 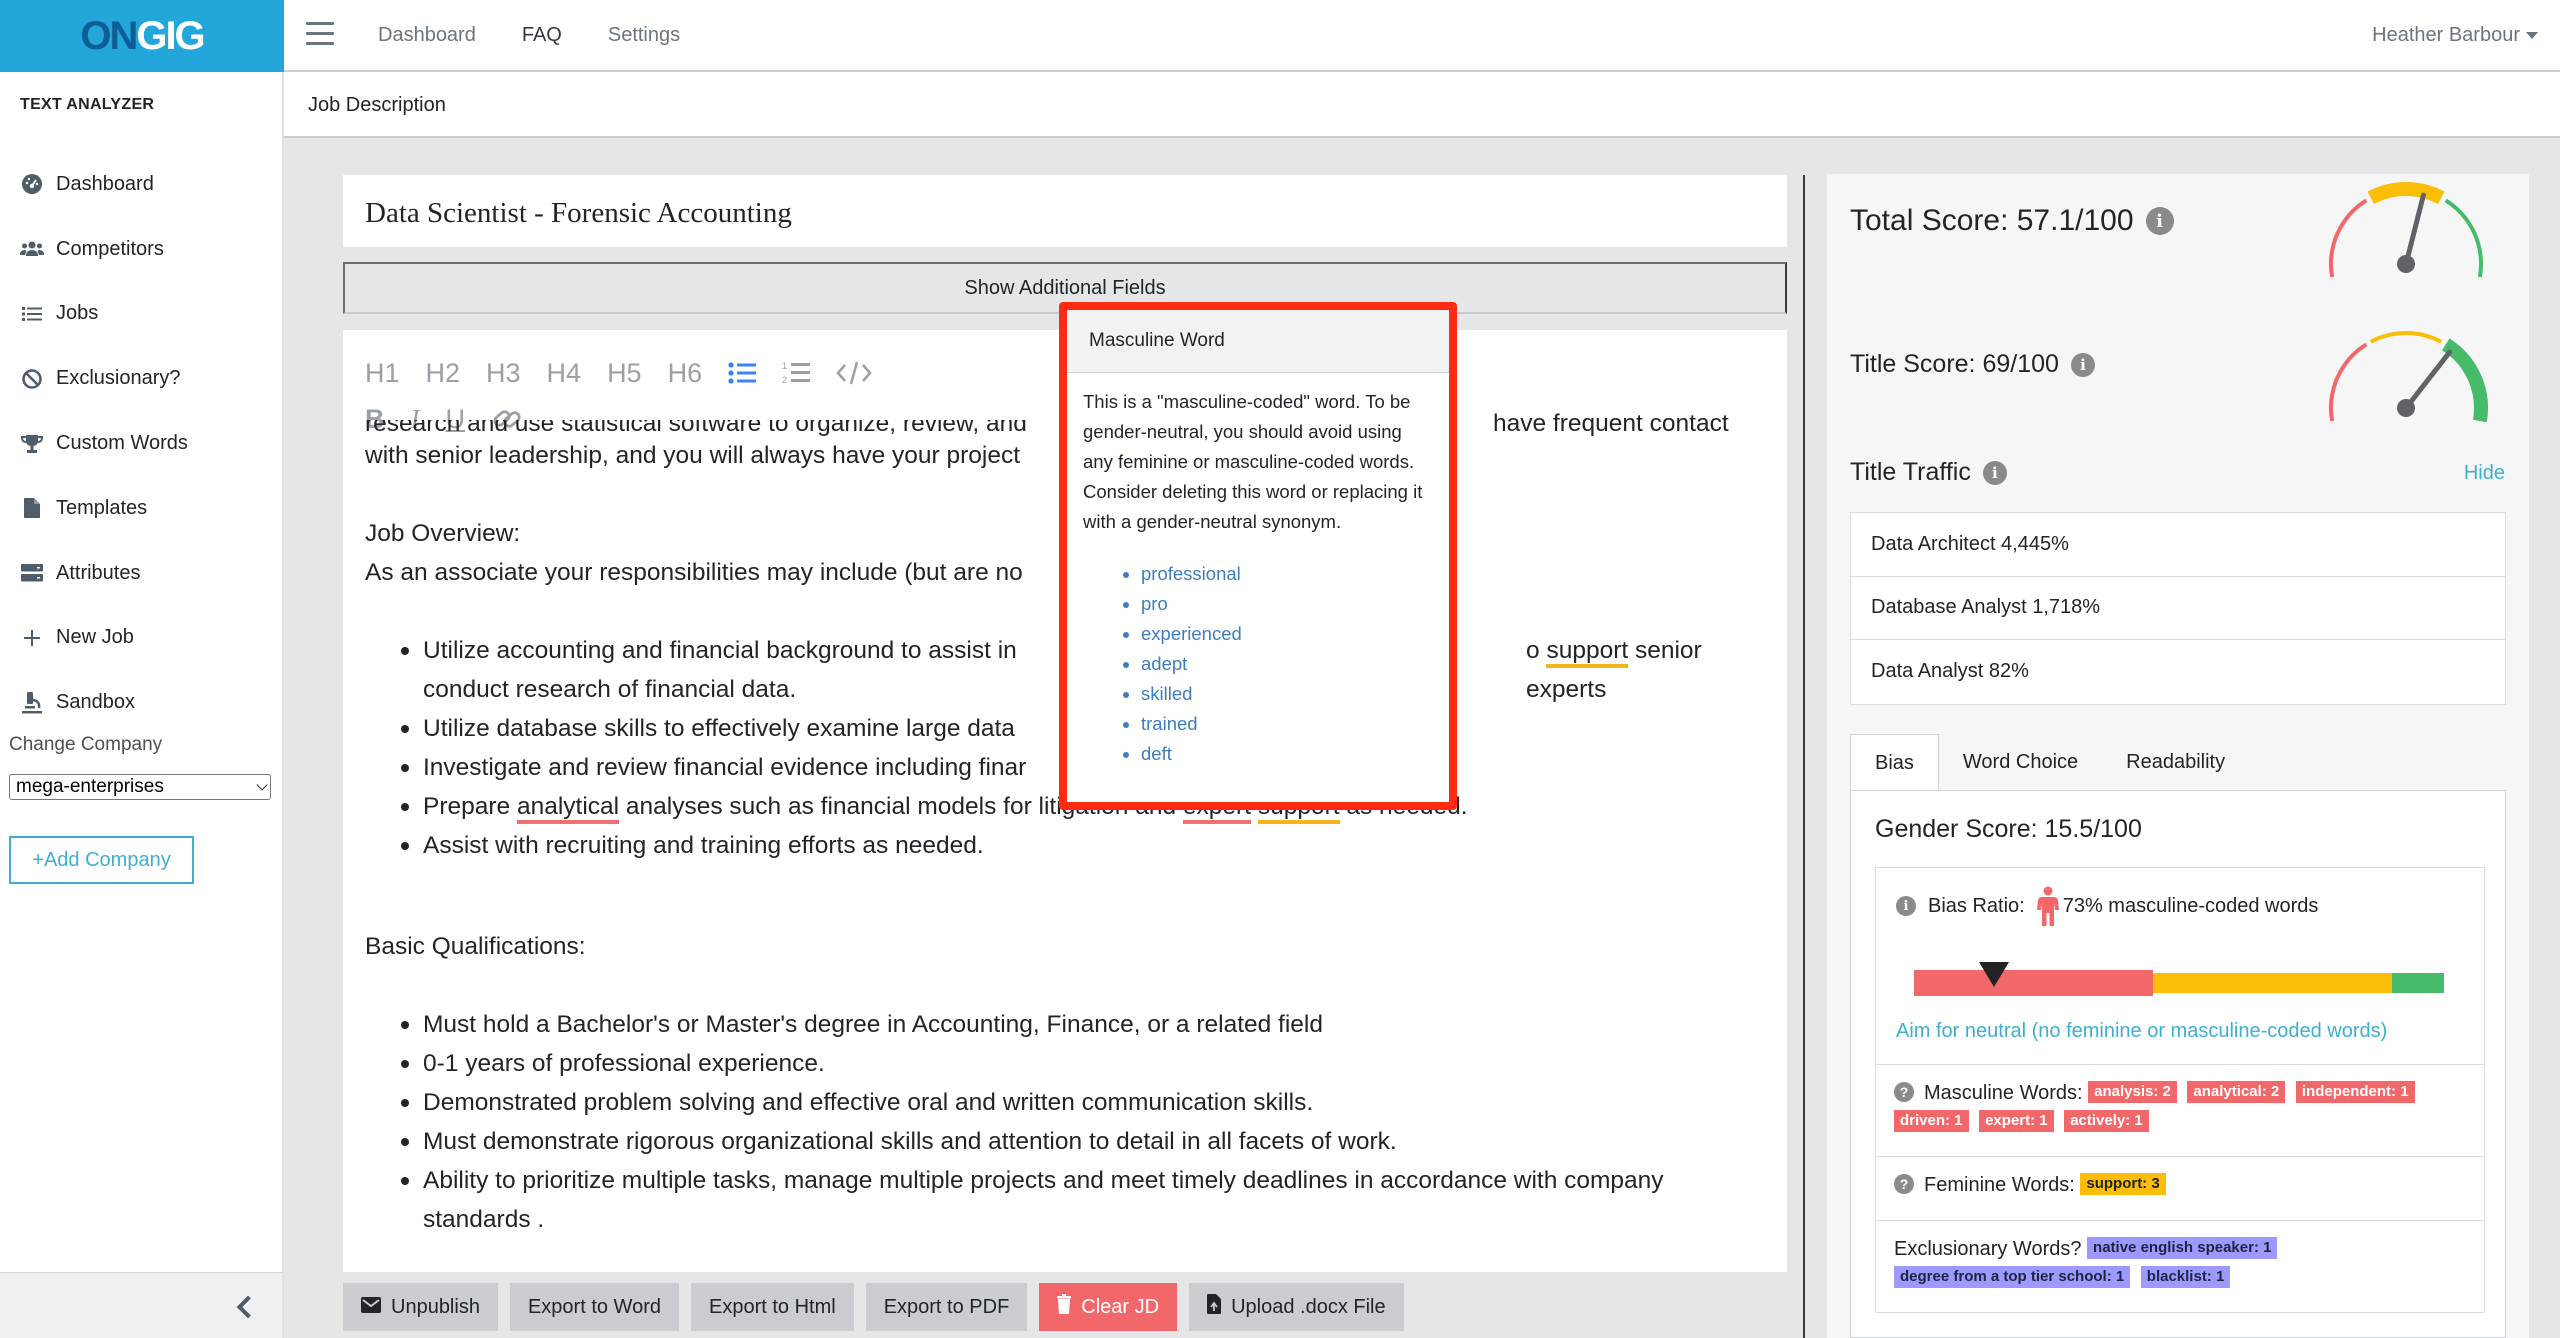 I want to click on total-score: Total Score: 57.1/100 i, so click(x=2012, y=221).